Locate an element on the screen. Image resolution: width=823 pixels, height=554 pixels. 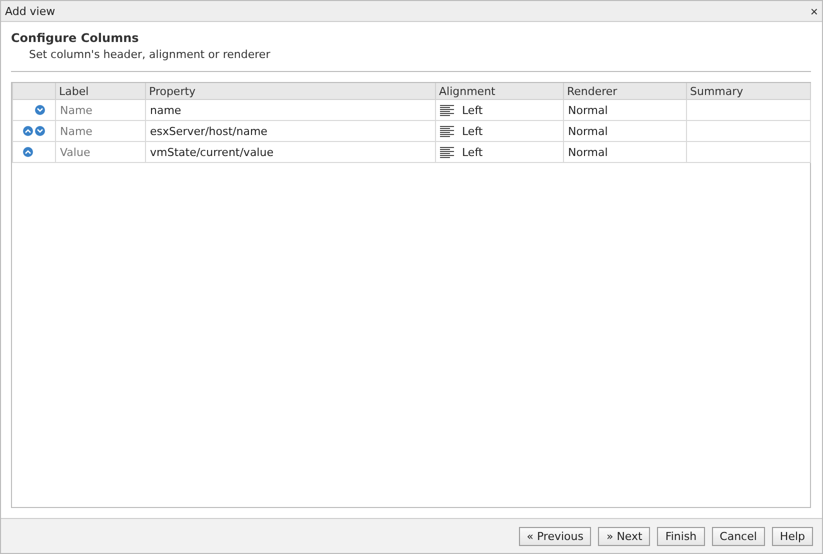
dialog-button: » Next is located at coordinates (624, 536).